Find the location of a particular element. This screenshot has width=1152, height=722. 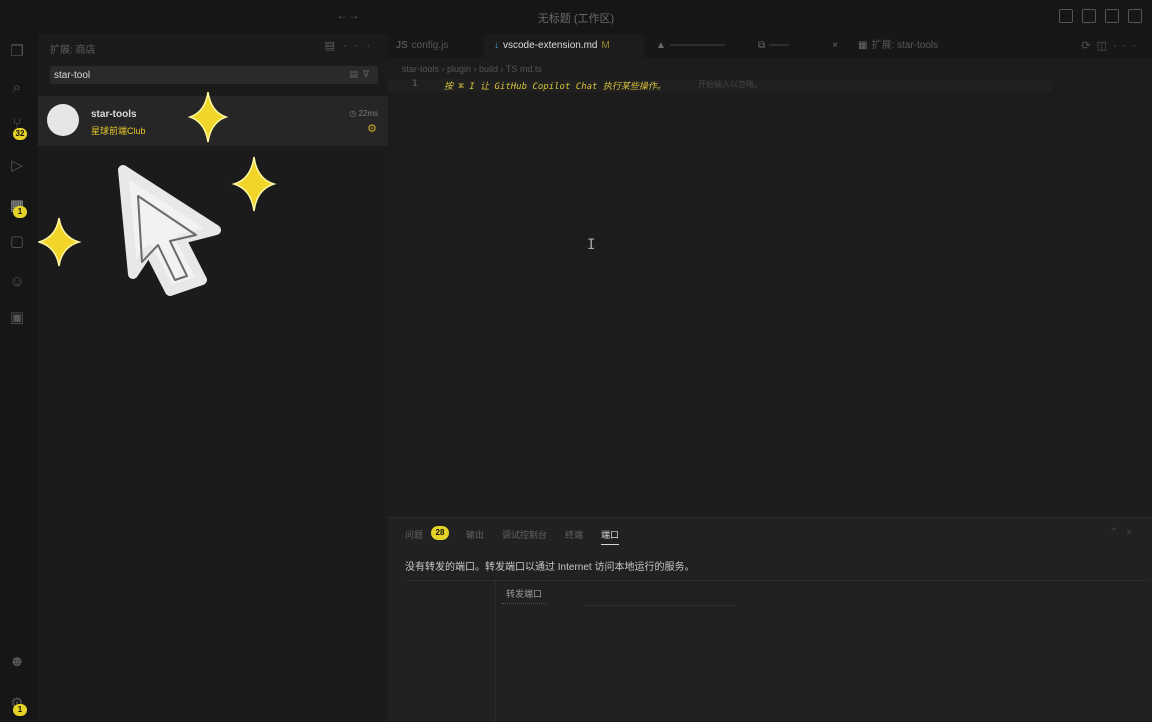

extensions-tab-icon: ▦ is located at coordinates (863, 45).